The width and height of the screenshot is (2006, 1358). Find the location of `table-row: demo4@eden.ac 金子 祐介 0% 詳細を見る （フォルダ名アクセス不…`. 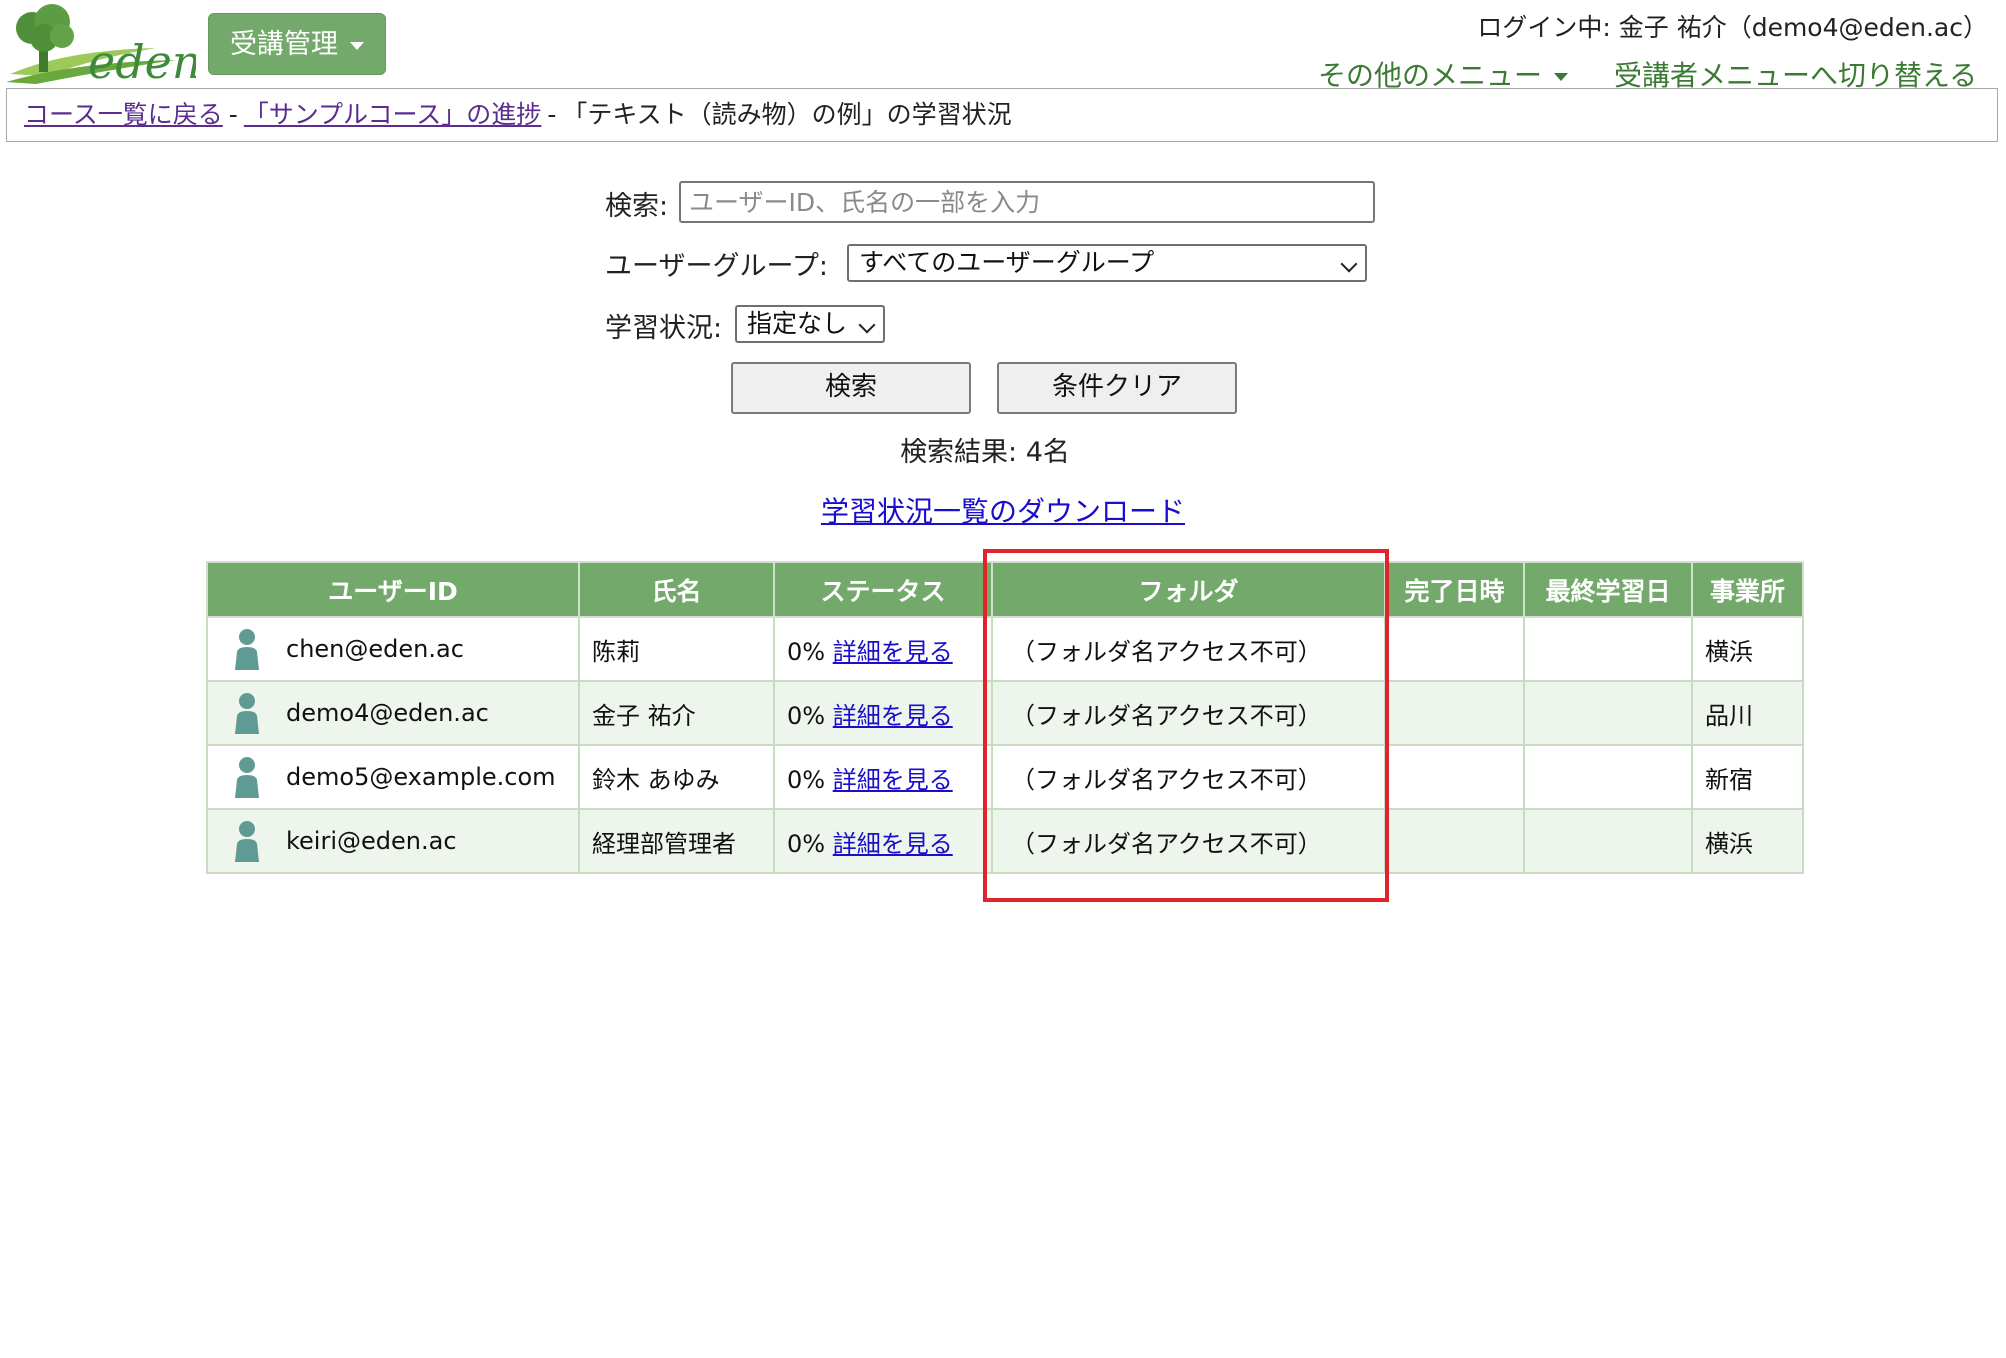

table-row: demo4@eden.ac 金子 祐介 0% 詳細を見る （フォルダ名アクセス不… is located at coordinates (1005, 713).